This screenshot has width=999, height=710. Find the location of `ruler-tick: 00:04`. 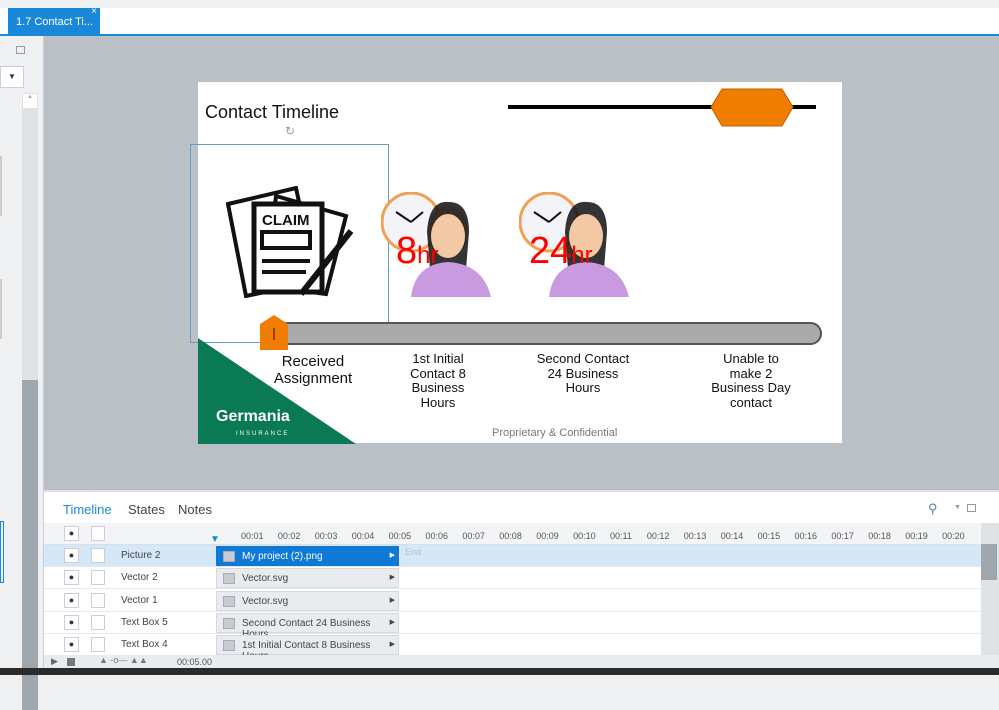

ruler-tick: 00:04 is located at coordinates (363, 536).